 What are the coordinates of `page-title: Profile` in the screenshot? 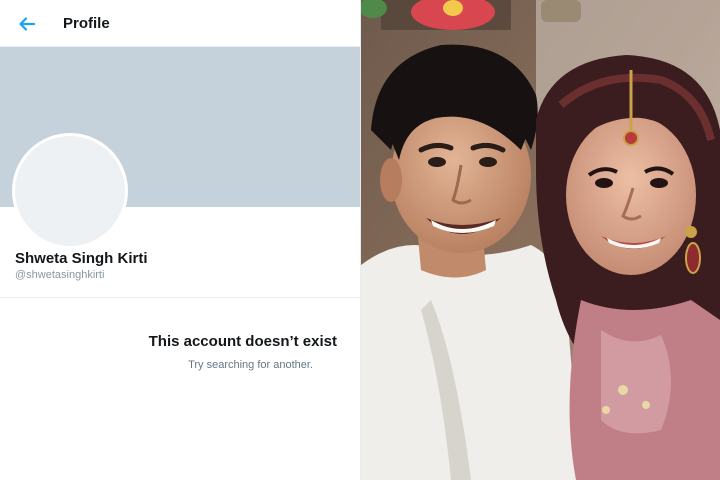 It's located at (86, 23).